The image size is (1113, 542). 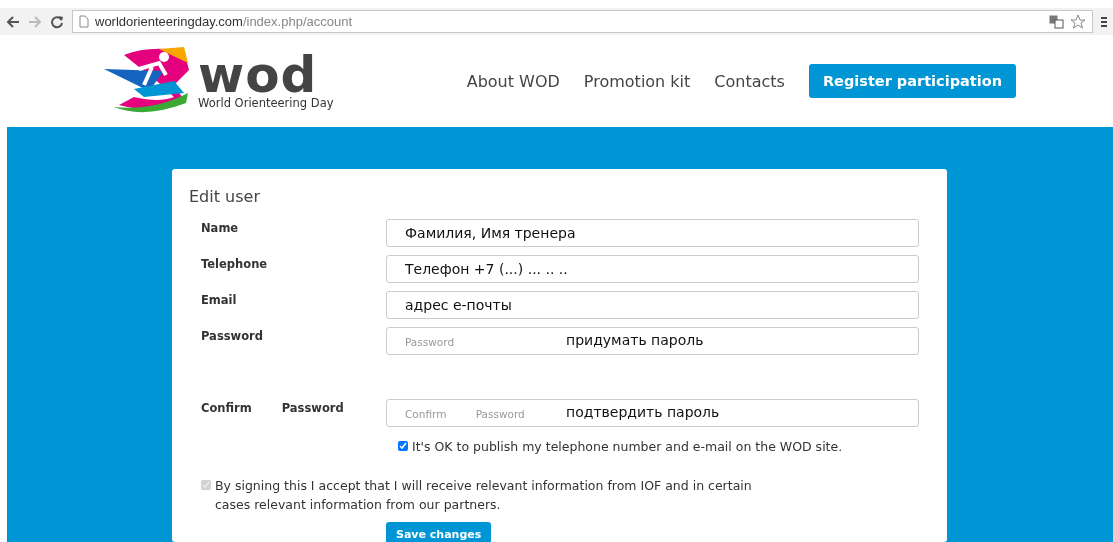 I want to click on field-label: Password, so click(x=232, y=336).